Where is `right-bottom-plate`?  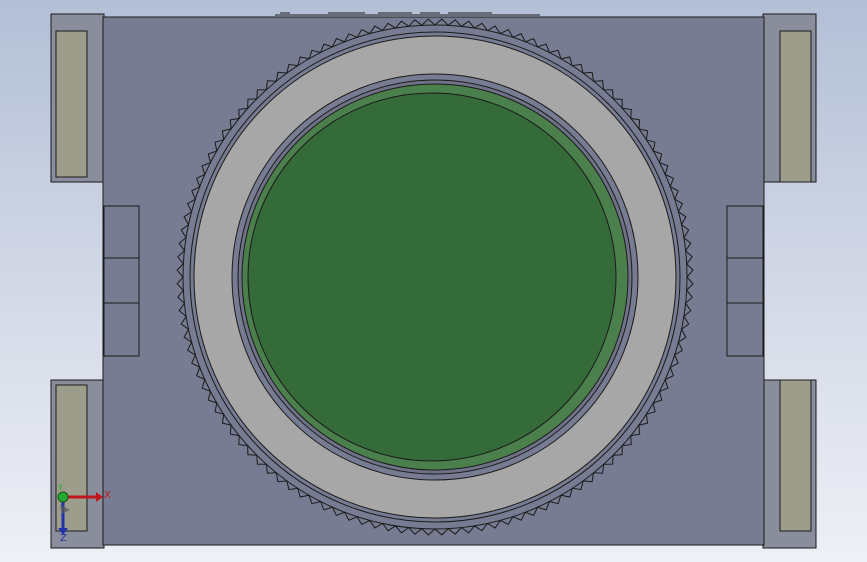
right-bottom-plate is located at coordinates (795, 455).